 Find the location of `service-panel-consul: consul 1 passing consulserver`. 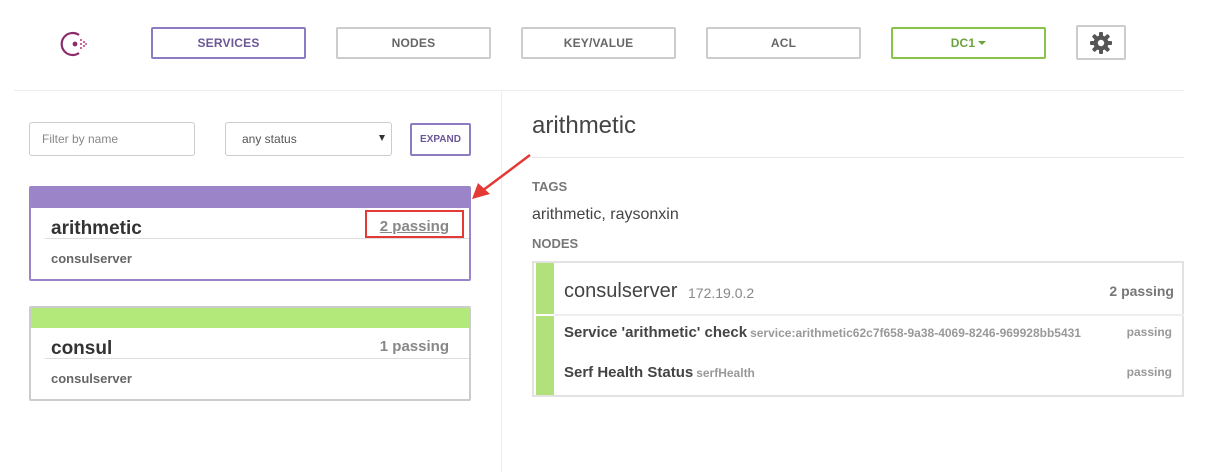

service-panel-consul: consul 1 passing consulserver is located at coordinates (250, 353).